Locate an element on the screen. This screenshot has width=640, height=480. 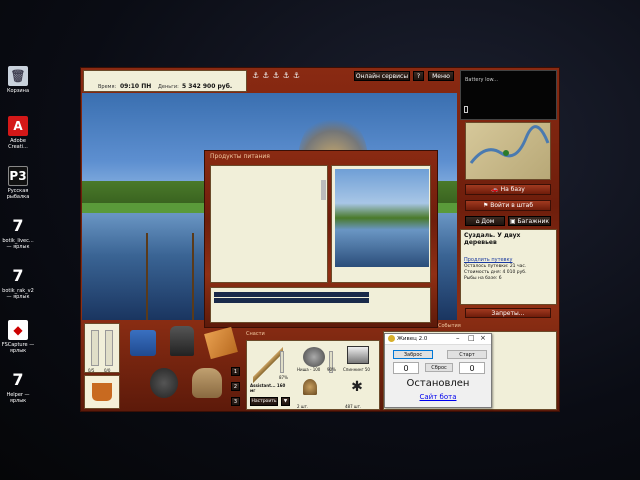
sack-icon is located at coordinates (207, 383).